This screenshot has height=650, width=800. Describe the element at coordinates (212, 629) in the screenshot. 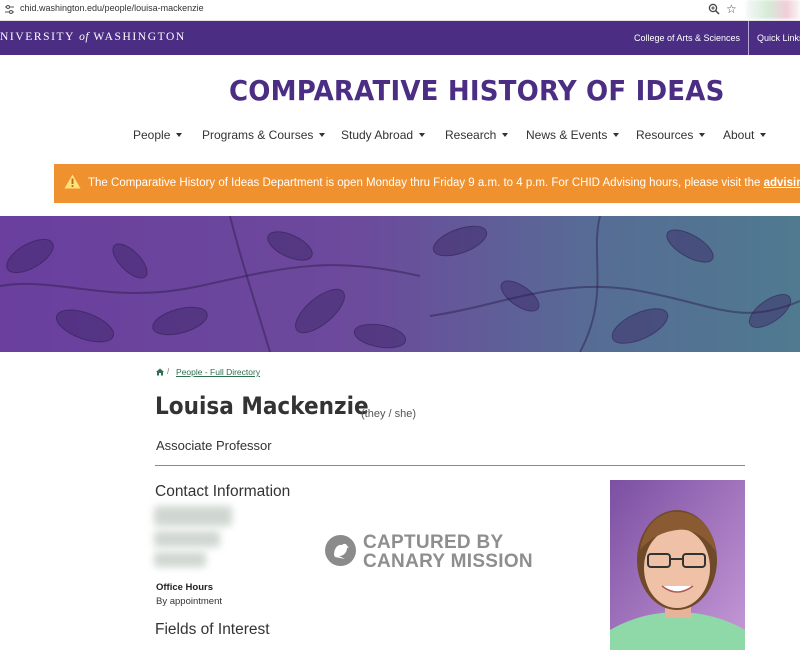

I see `fields-of-interest-heading: Fields of Interest` at that location.